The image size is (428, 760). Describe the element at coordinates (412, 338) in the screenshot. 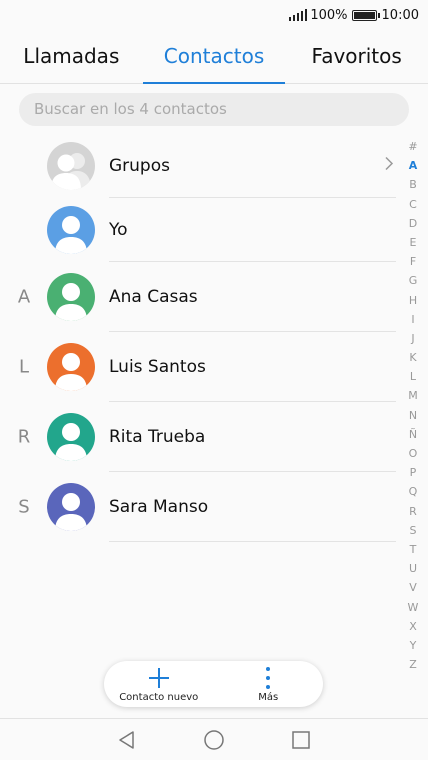

I see `index-letter: J` at that location.